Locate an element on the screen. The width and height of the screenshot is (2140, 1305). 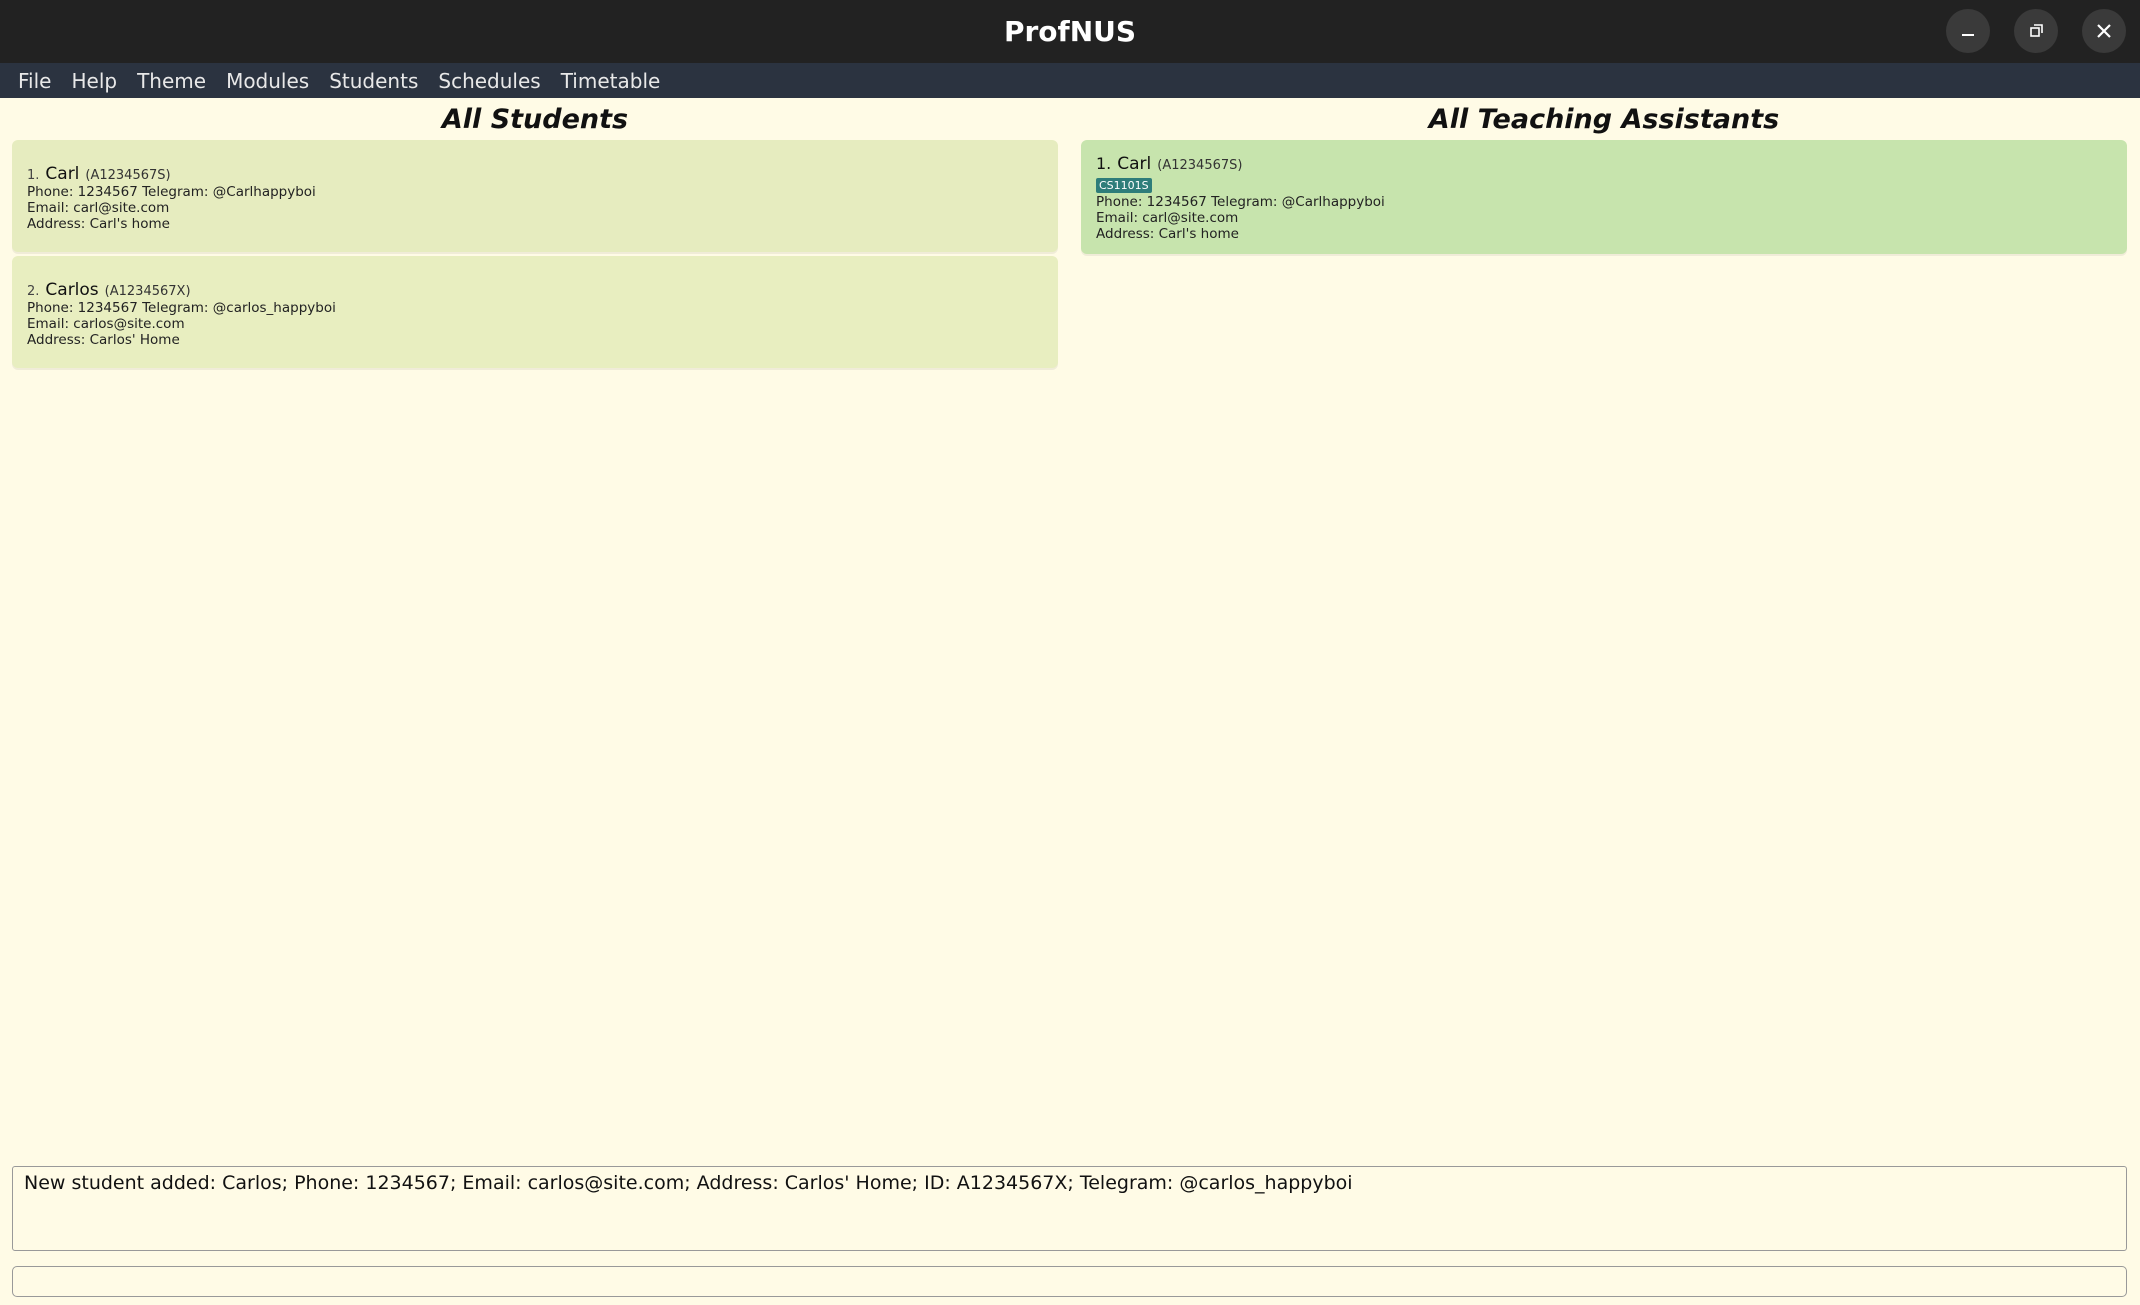
minimize-button is located at coordinates (1968, 31).